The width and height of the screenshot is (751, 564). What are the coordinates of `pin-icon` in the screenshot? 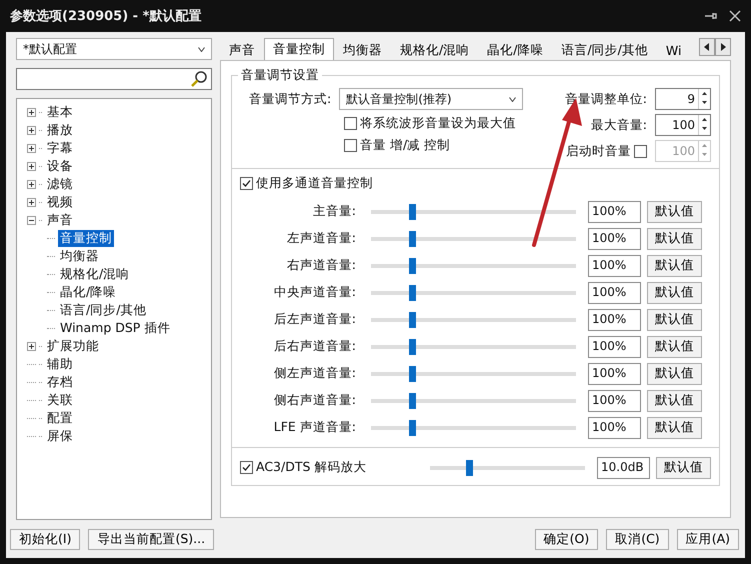 It's located at (711, 16).